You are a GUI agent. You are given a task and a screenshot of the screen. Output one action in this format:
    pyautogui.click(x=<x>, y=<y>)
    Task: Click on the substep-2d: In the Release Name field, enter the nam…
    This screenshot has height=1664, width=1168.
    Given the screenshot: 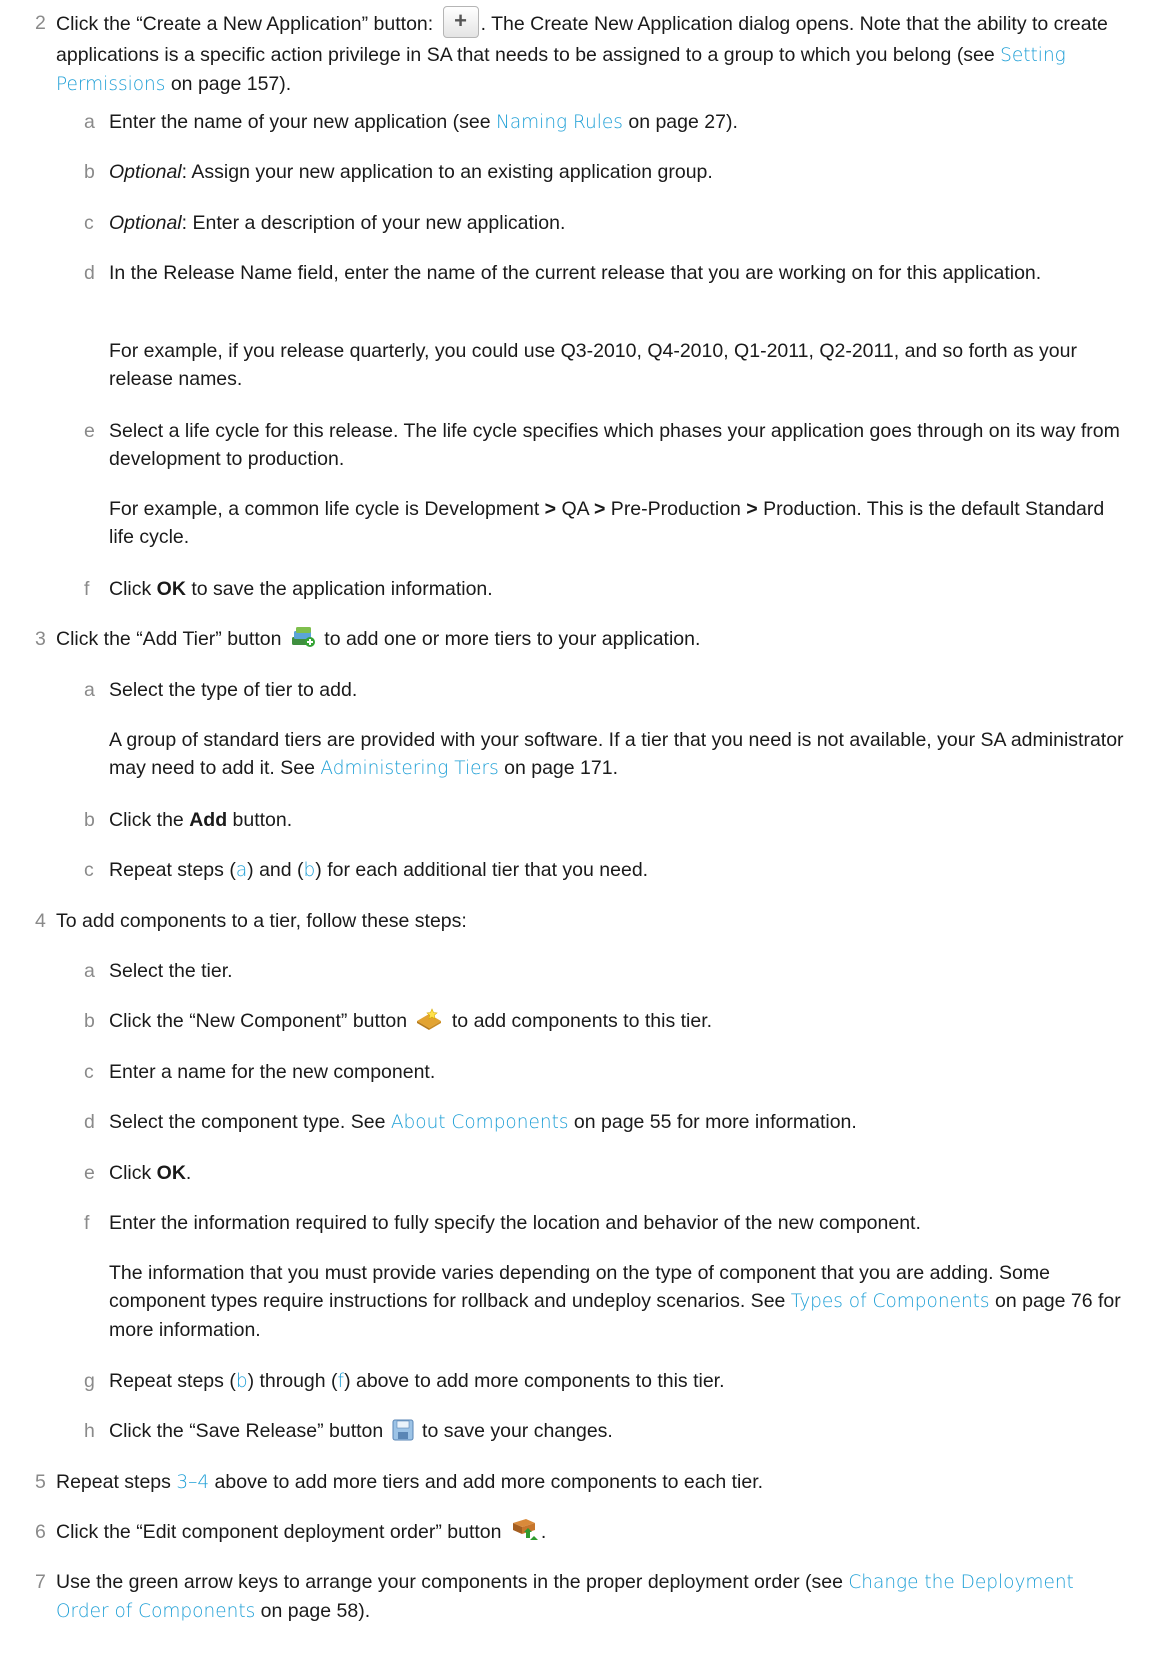 What is the action you would take?
    pyautogui.click(x=575, y=273)
    